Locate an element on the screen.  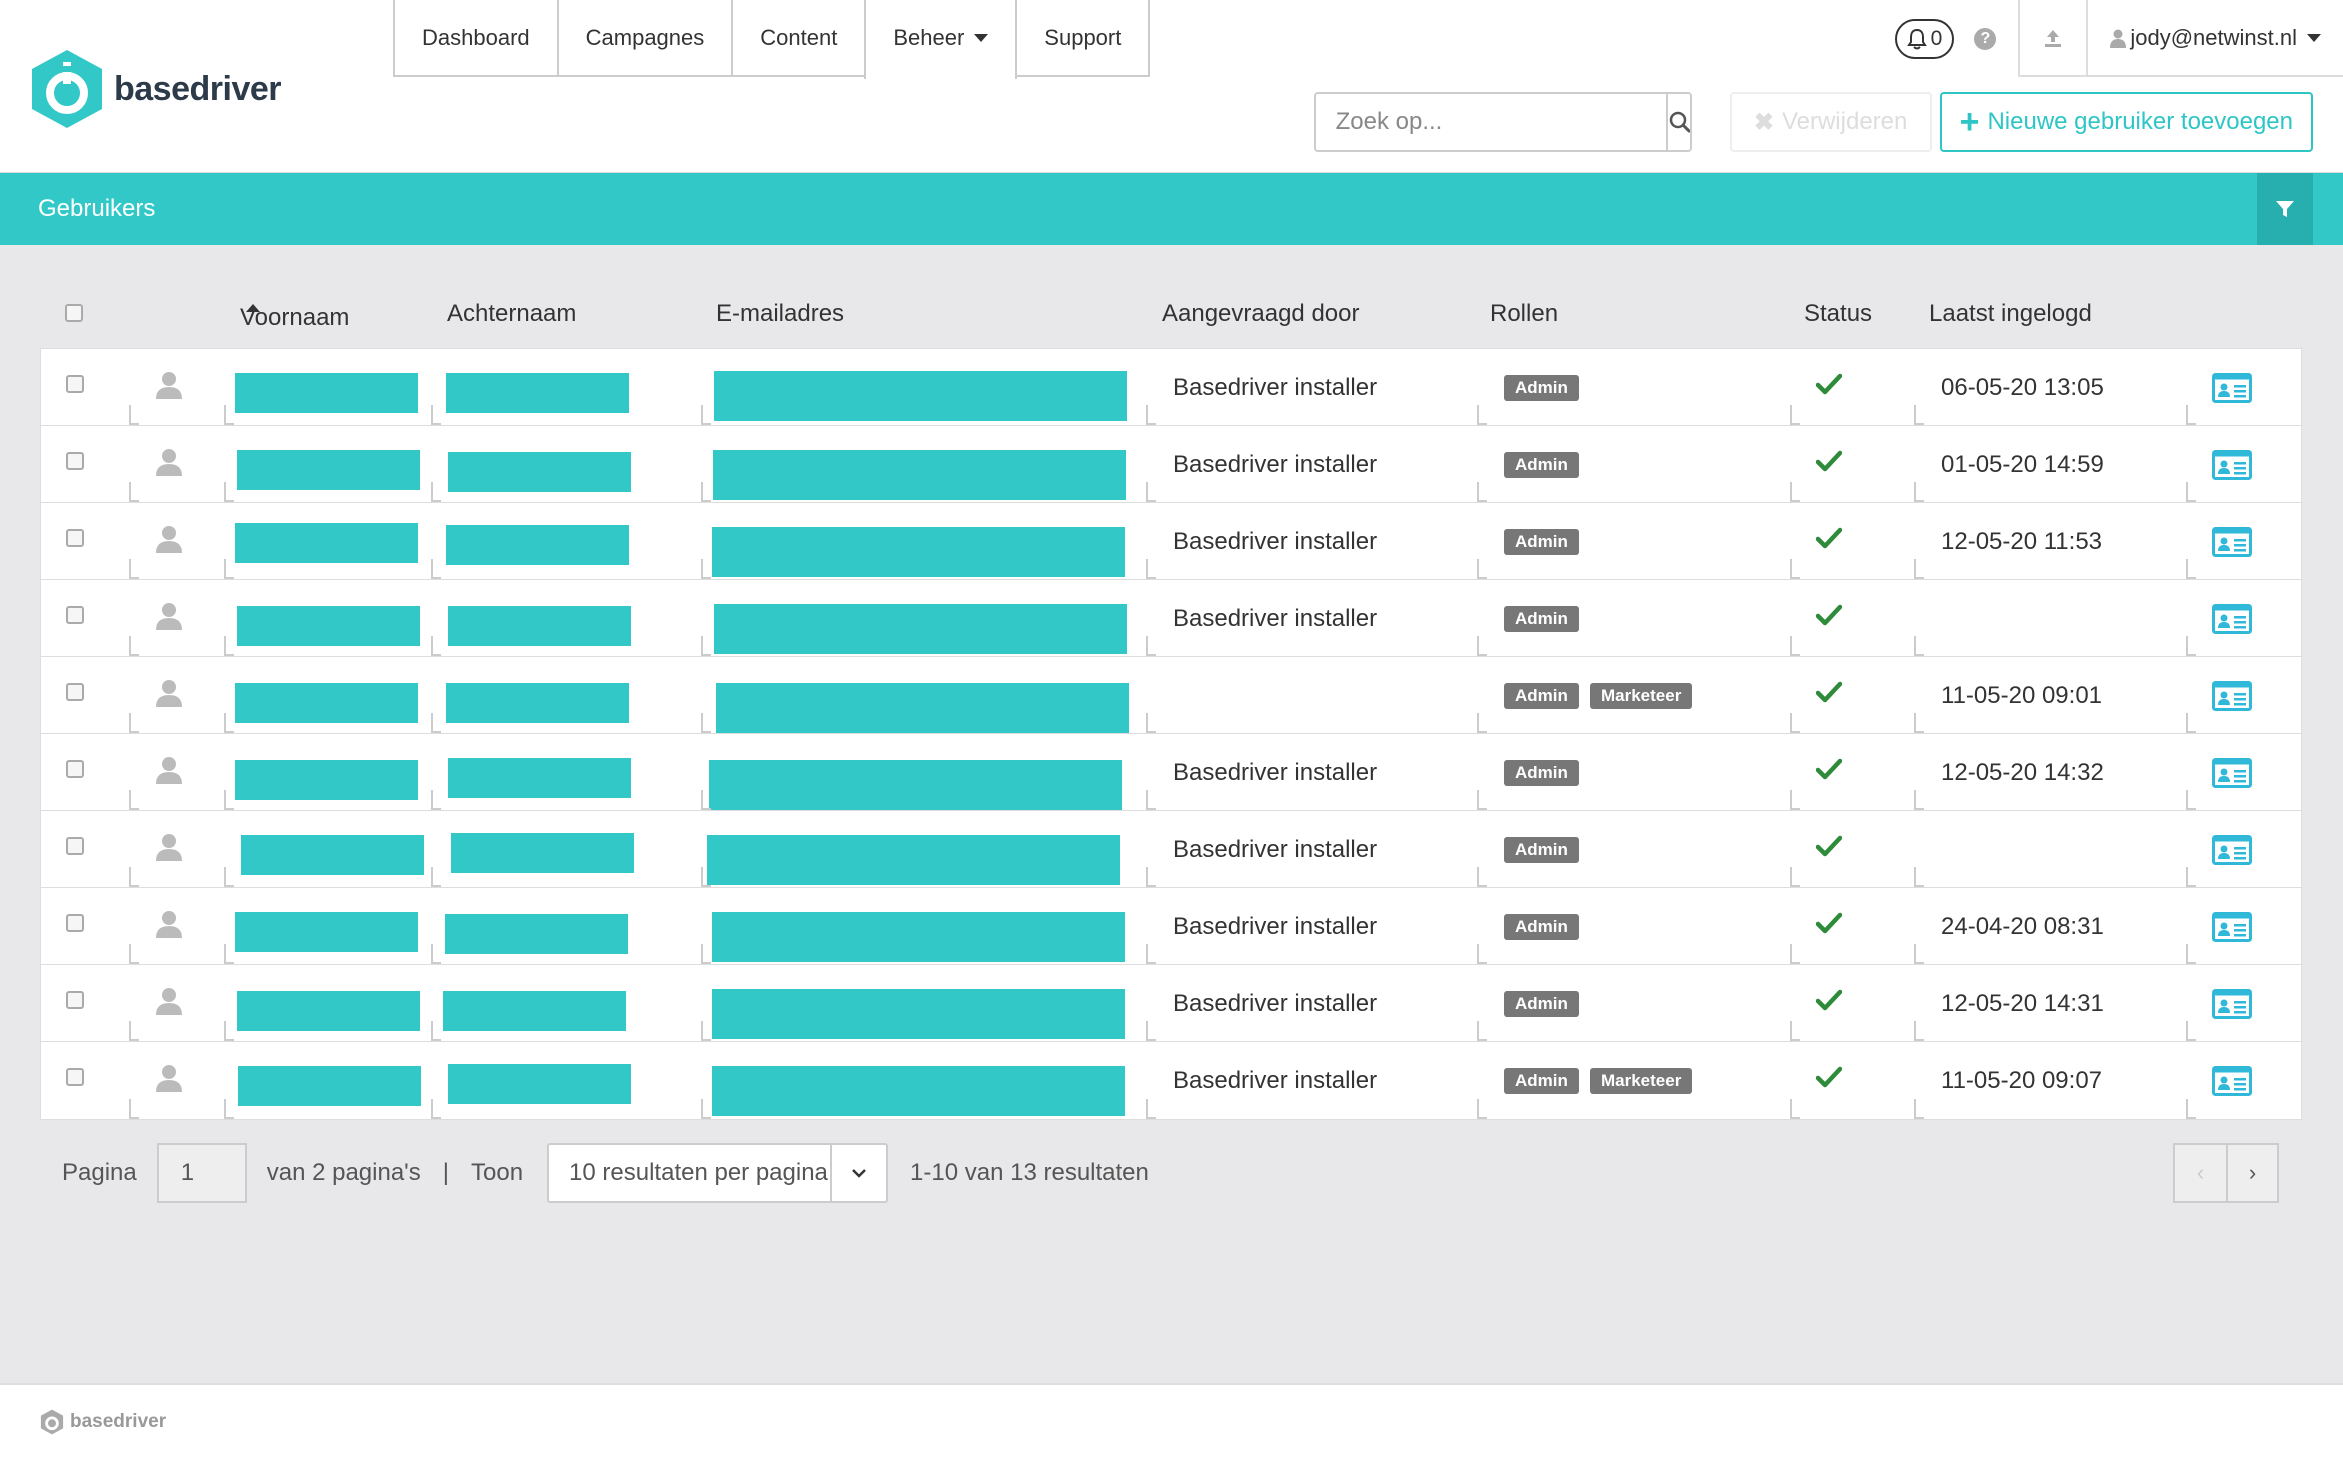
notifications-button: 0 is located at coordinates (1924, 38).